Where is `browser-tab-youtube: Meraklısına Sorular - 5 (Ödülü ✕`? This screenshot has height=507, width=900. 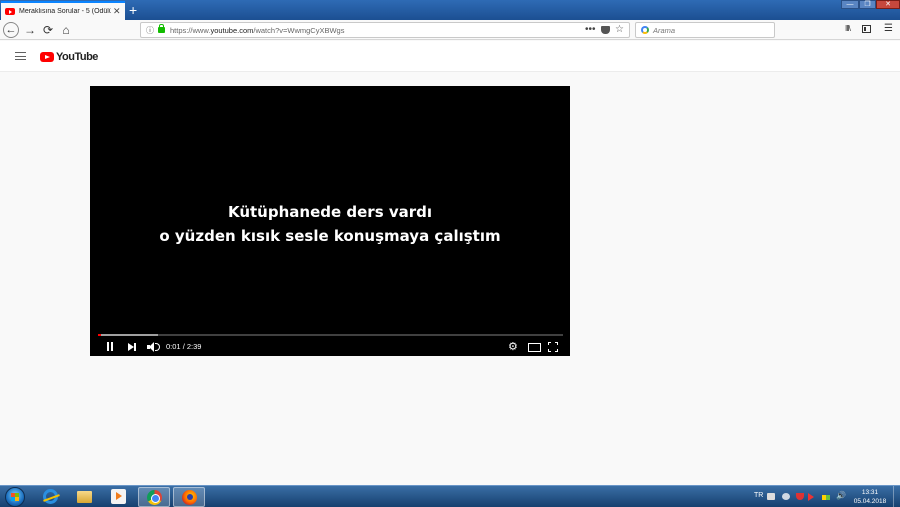 browser-tab-youtube: Meraklısına Sorular - 5 (Ödülü ✕ is located at coordinates (63, 10).